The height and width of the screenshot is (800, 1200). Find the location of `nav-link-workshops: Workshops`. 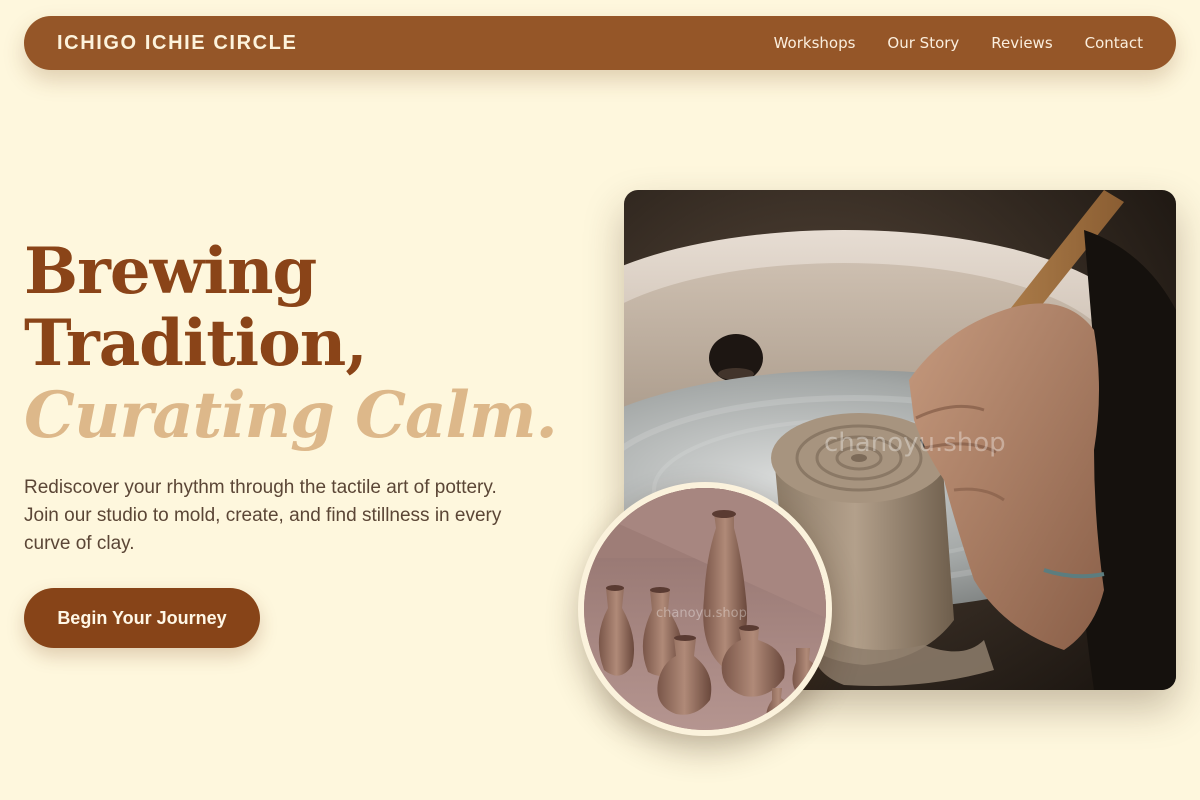

nav-link-workshops: Workshops is located at coordinates (815, 43).